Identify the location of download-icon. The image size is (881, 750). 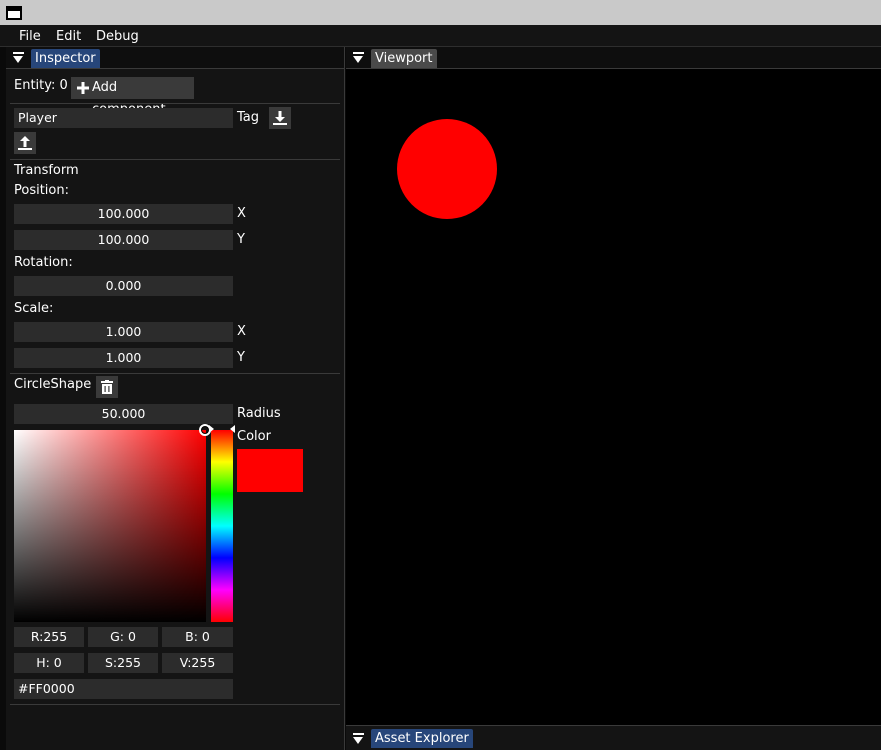
(280, 118).